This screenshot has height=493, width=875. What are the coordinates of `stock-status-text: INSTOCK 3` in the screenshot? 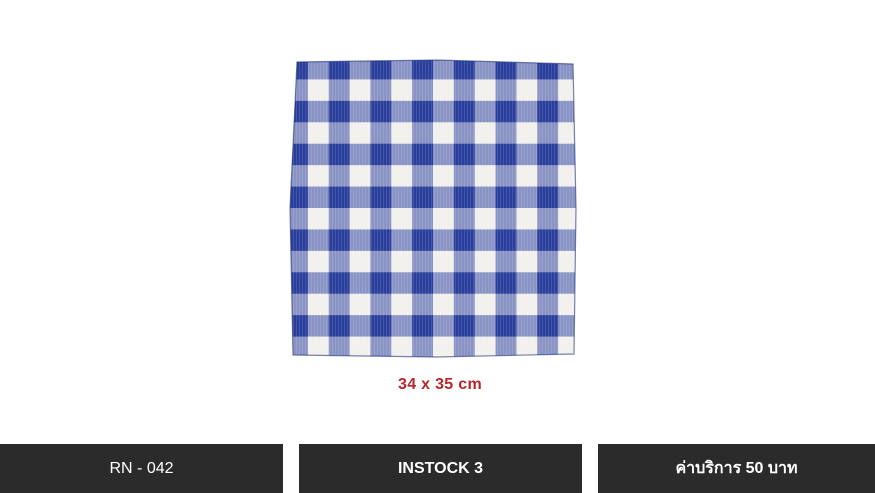 It's located at (440, 468).